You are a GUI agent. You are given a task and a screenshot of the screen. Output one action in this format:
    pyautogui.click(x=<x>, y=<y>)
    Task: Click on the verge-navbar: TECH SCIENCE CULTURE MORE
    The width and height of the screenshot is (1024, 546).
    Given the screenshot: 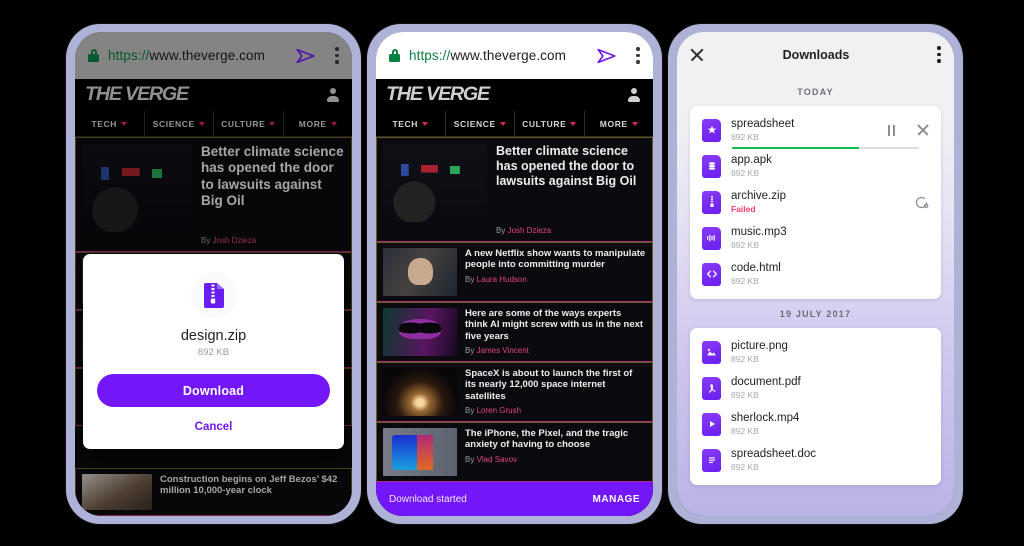 What is the action you would take?
    pyautogui.click(x=514, y=124)
    